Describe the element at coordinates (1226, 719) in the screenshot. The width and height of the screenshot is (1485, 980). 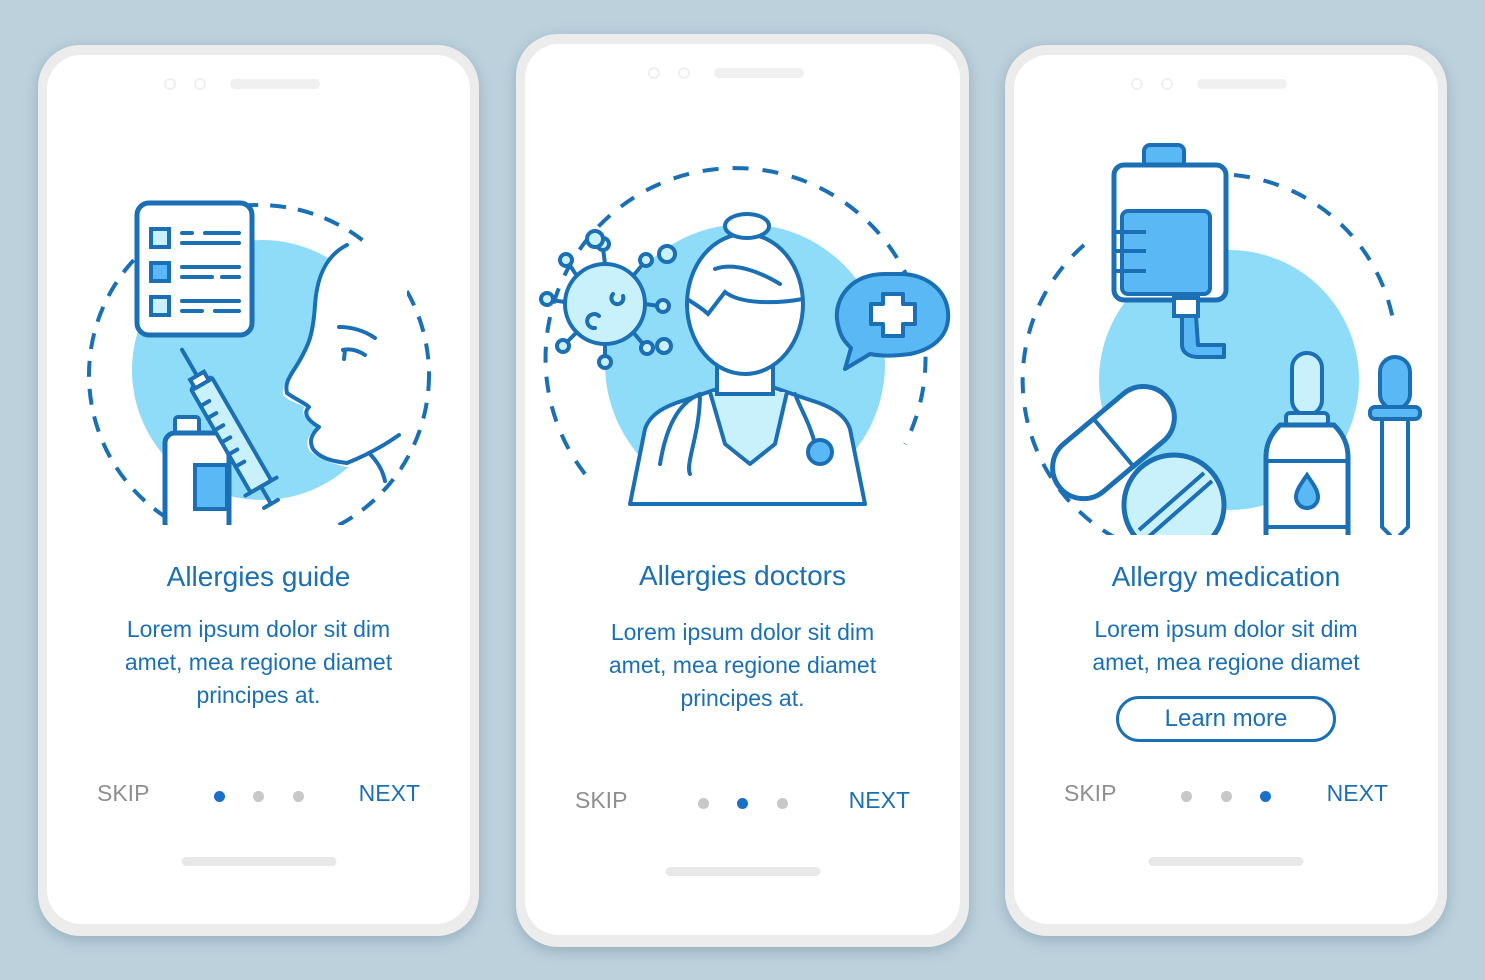
I see `learn-more-button: Learn more` at that location.